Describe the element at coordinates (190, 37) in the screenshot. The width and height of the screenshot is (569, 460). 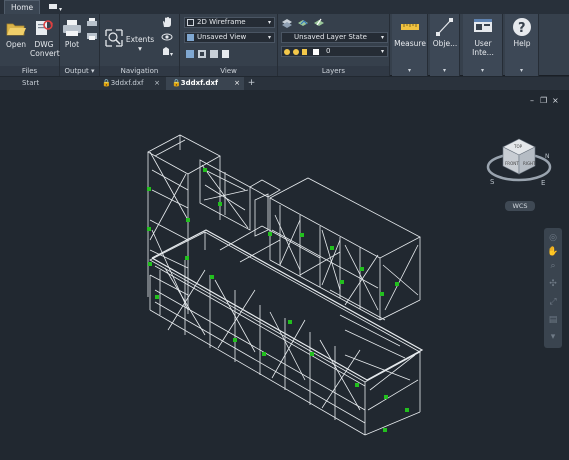
I see `view-icon` at that location.